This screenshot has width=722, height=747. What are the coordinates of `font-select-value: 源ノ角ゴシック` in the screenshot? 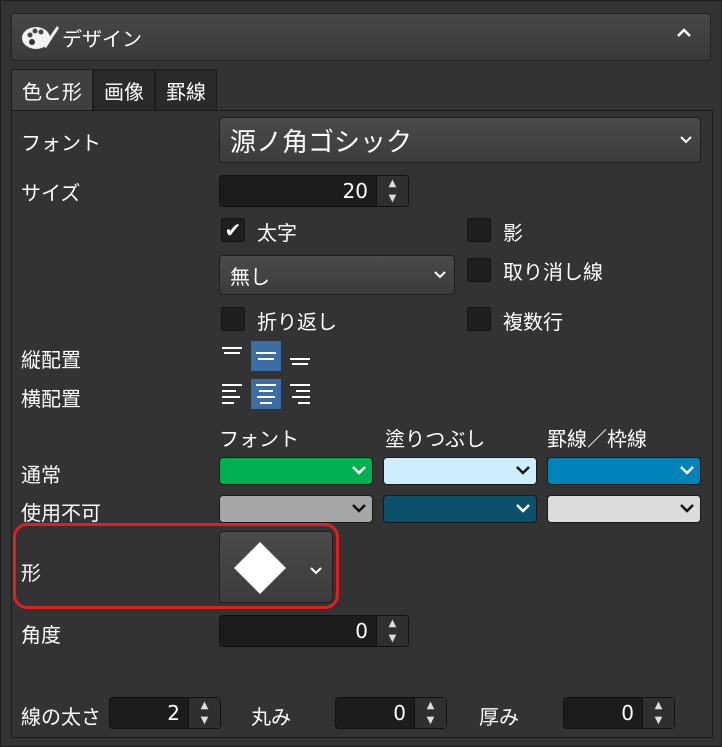 It's located at (321, 142).